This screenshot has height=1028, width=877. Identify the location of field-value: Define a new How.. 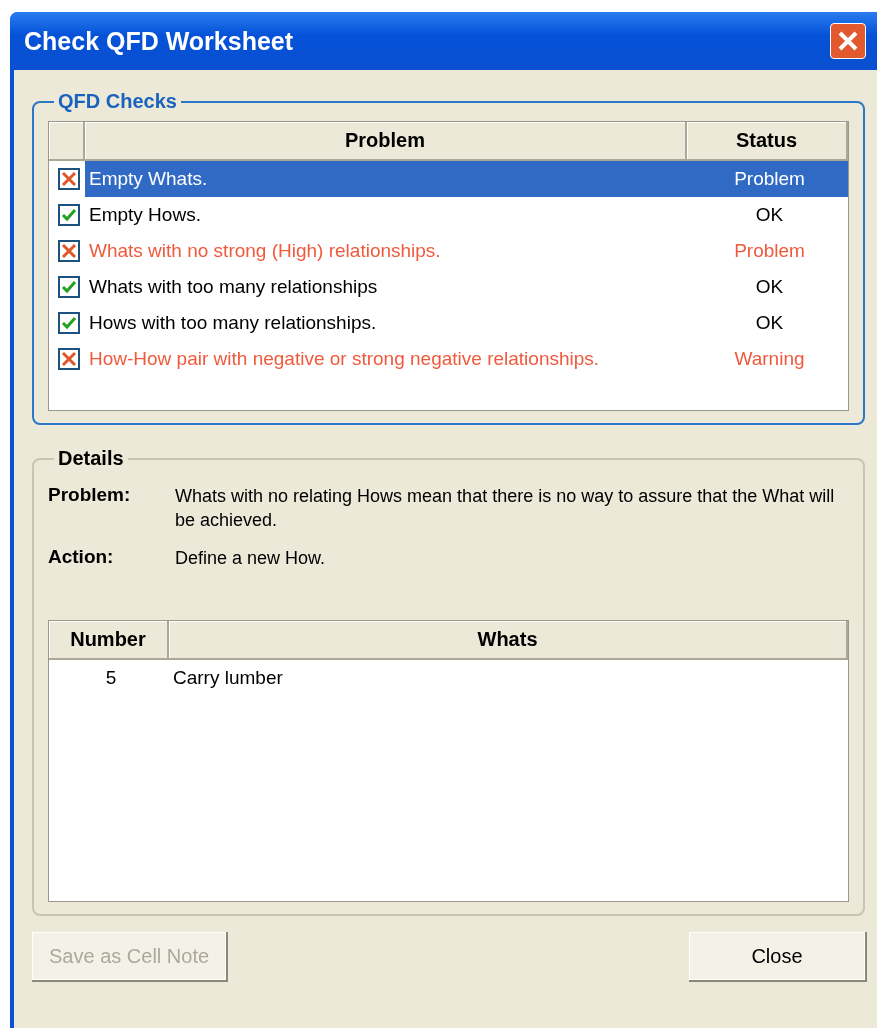
(251, 558).